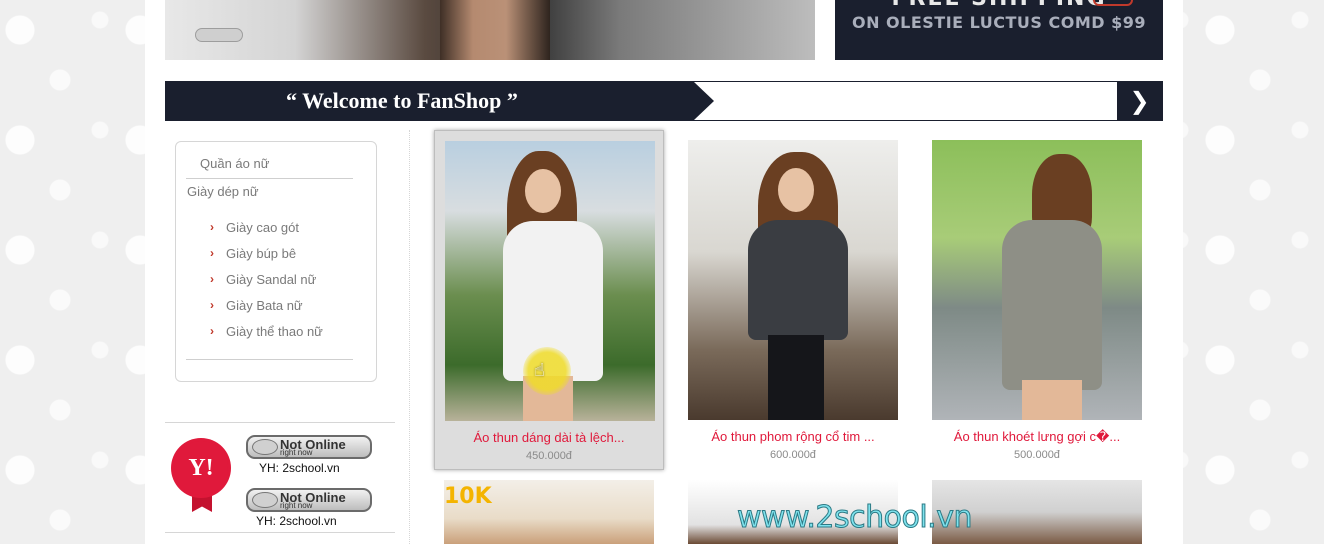 Image resolution: width=1324 pixels, height=544 pixels. Describe the element at coordinates (547, 371) in the screenshot. I see `cursor-highlight` at that location.